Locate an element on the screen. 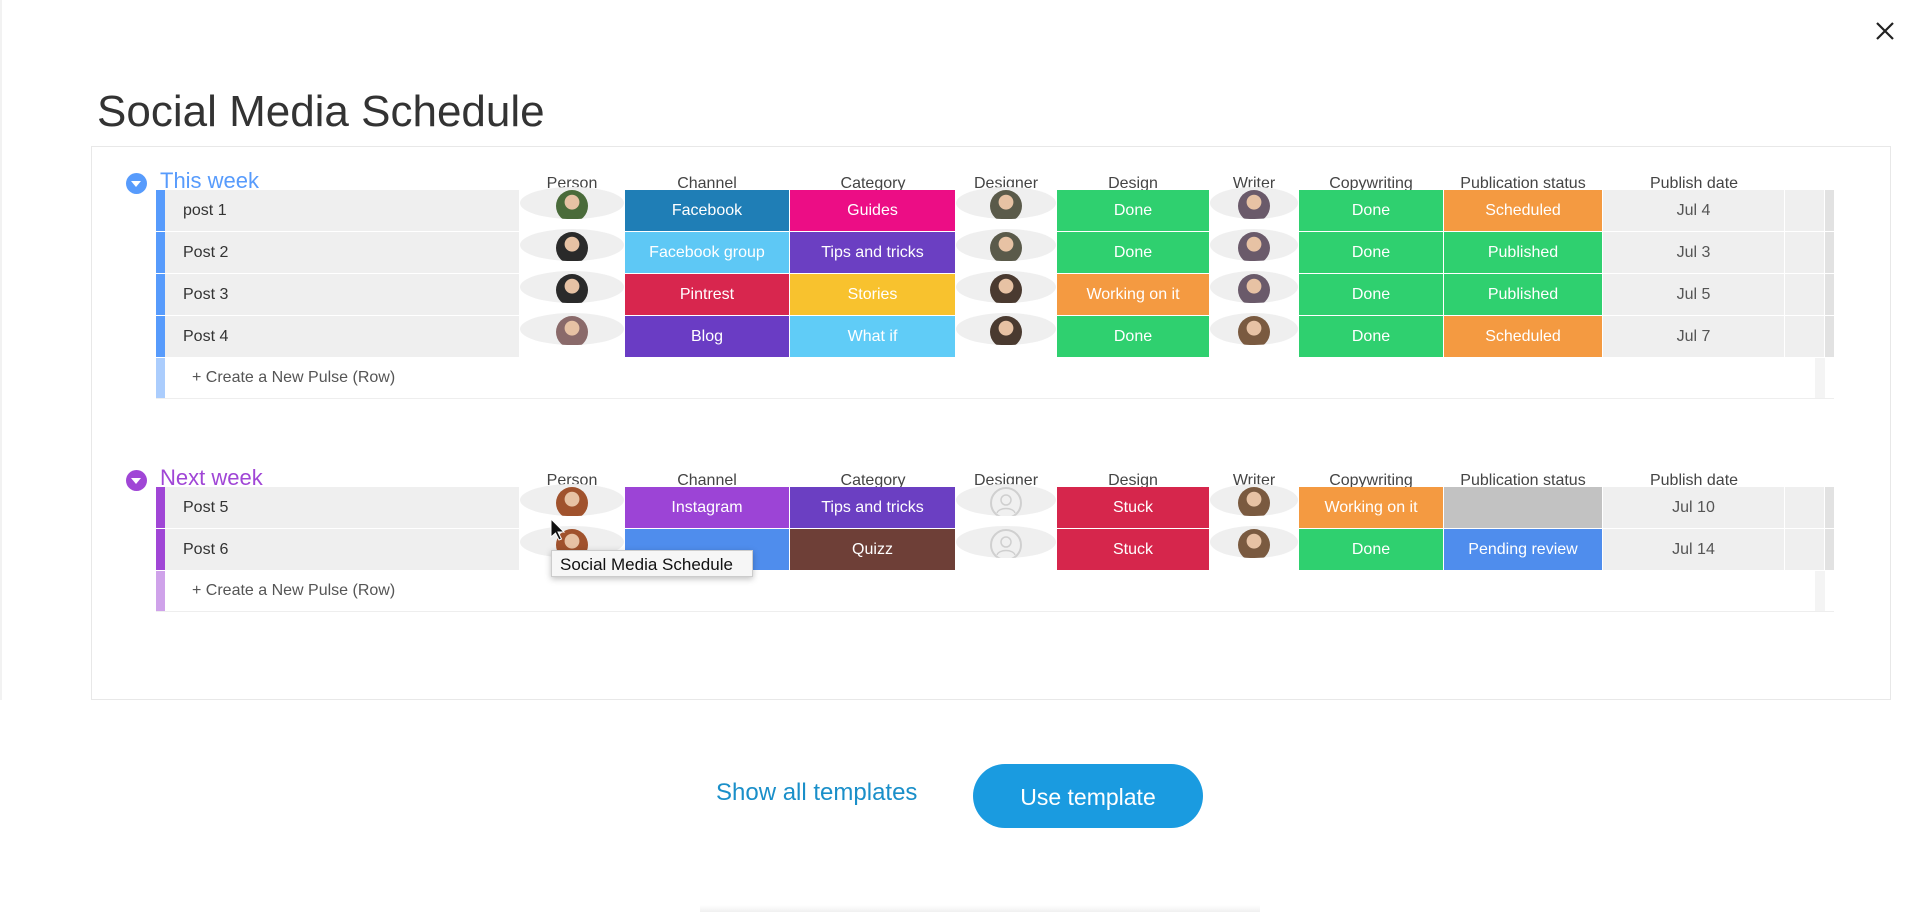  publicationstatus-cell is located at coordinates (1523, 507).